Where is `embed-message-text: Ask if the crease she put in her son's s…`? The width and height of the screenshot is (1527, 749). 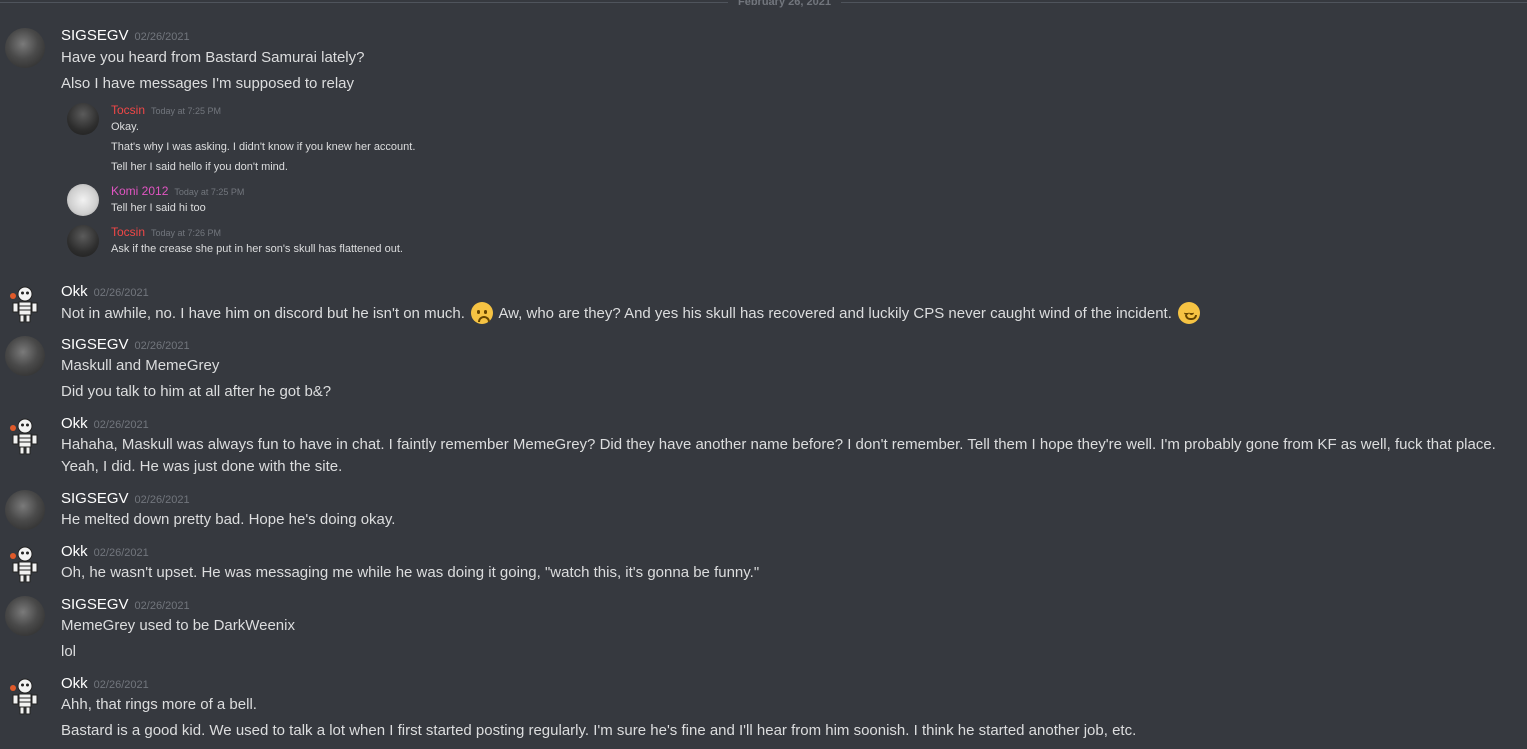 embed-message-text: Ask if the crease she put in her son's s… is located at coordinates (257, 249).